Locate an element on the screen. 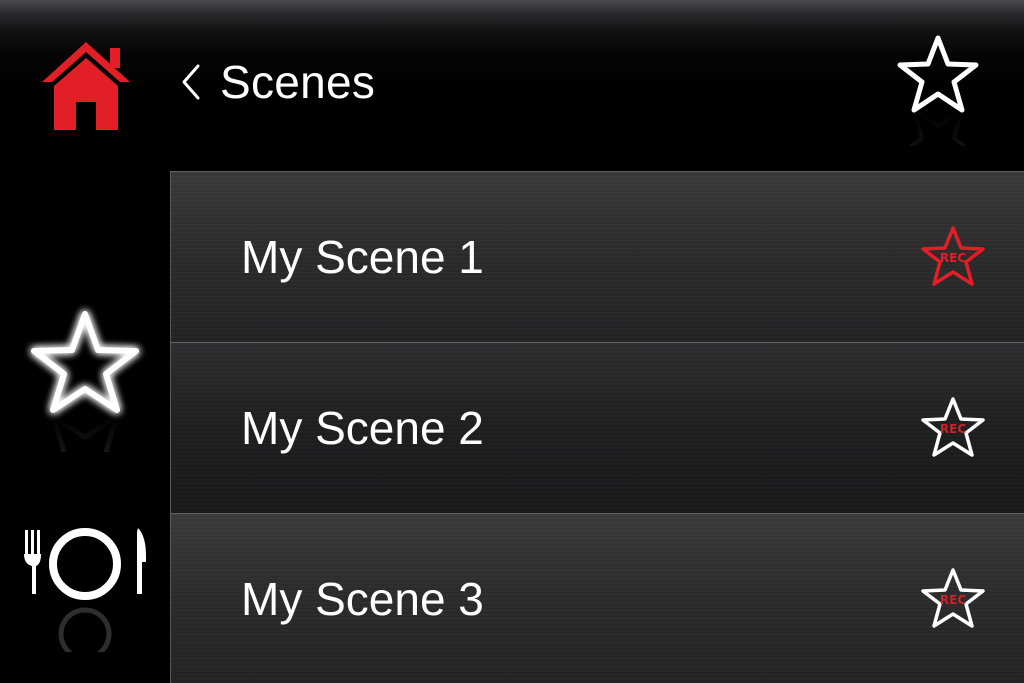 This screenshot has width=1024, height=683. star-glow-icon is located at coordinates (85, 413).